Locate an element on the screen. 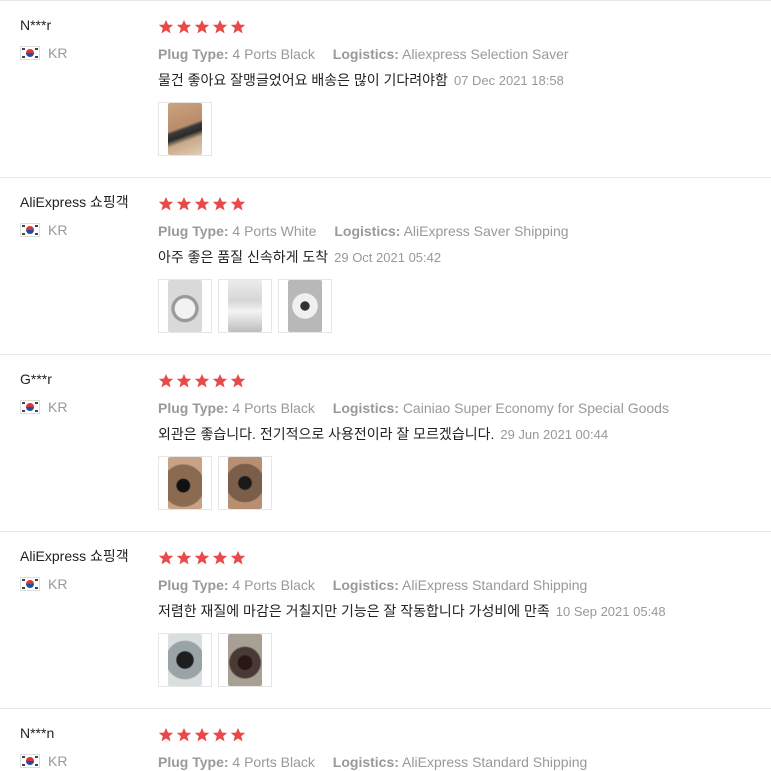 This screenshot has height=771, width=771. review-text: 저렴한 재질에 마감은 거칠지만 기능은 잘 작동합니다 가성비에 만족 is located at coordinates (354, 611).